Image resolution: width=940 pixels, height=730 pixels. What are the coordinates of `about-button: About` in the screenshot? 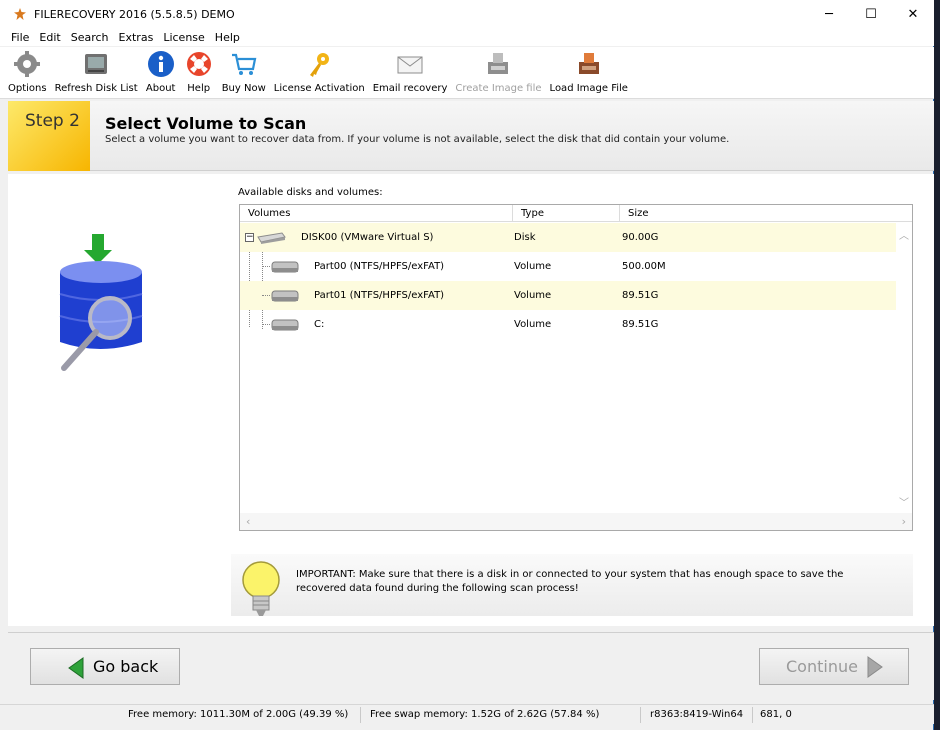 It's located at (161, 72).